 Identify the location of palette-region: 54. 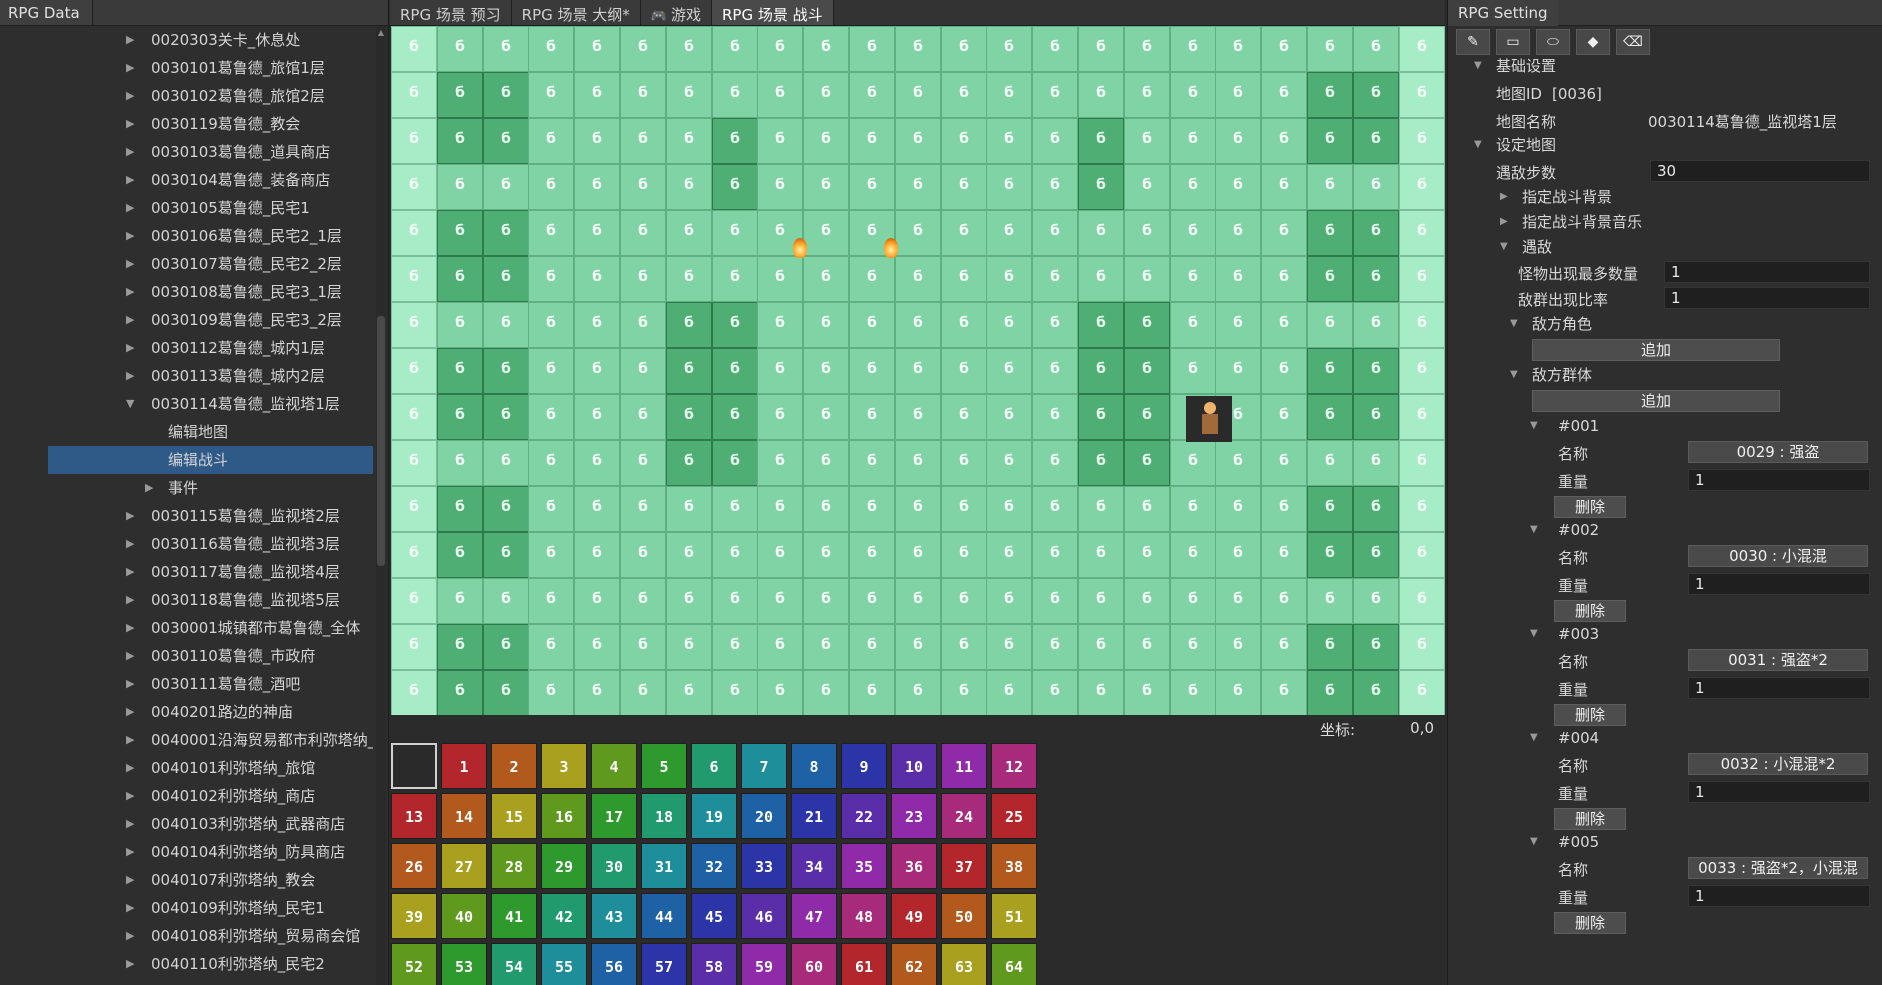
(514, 964).